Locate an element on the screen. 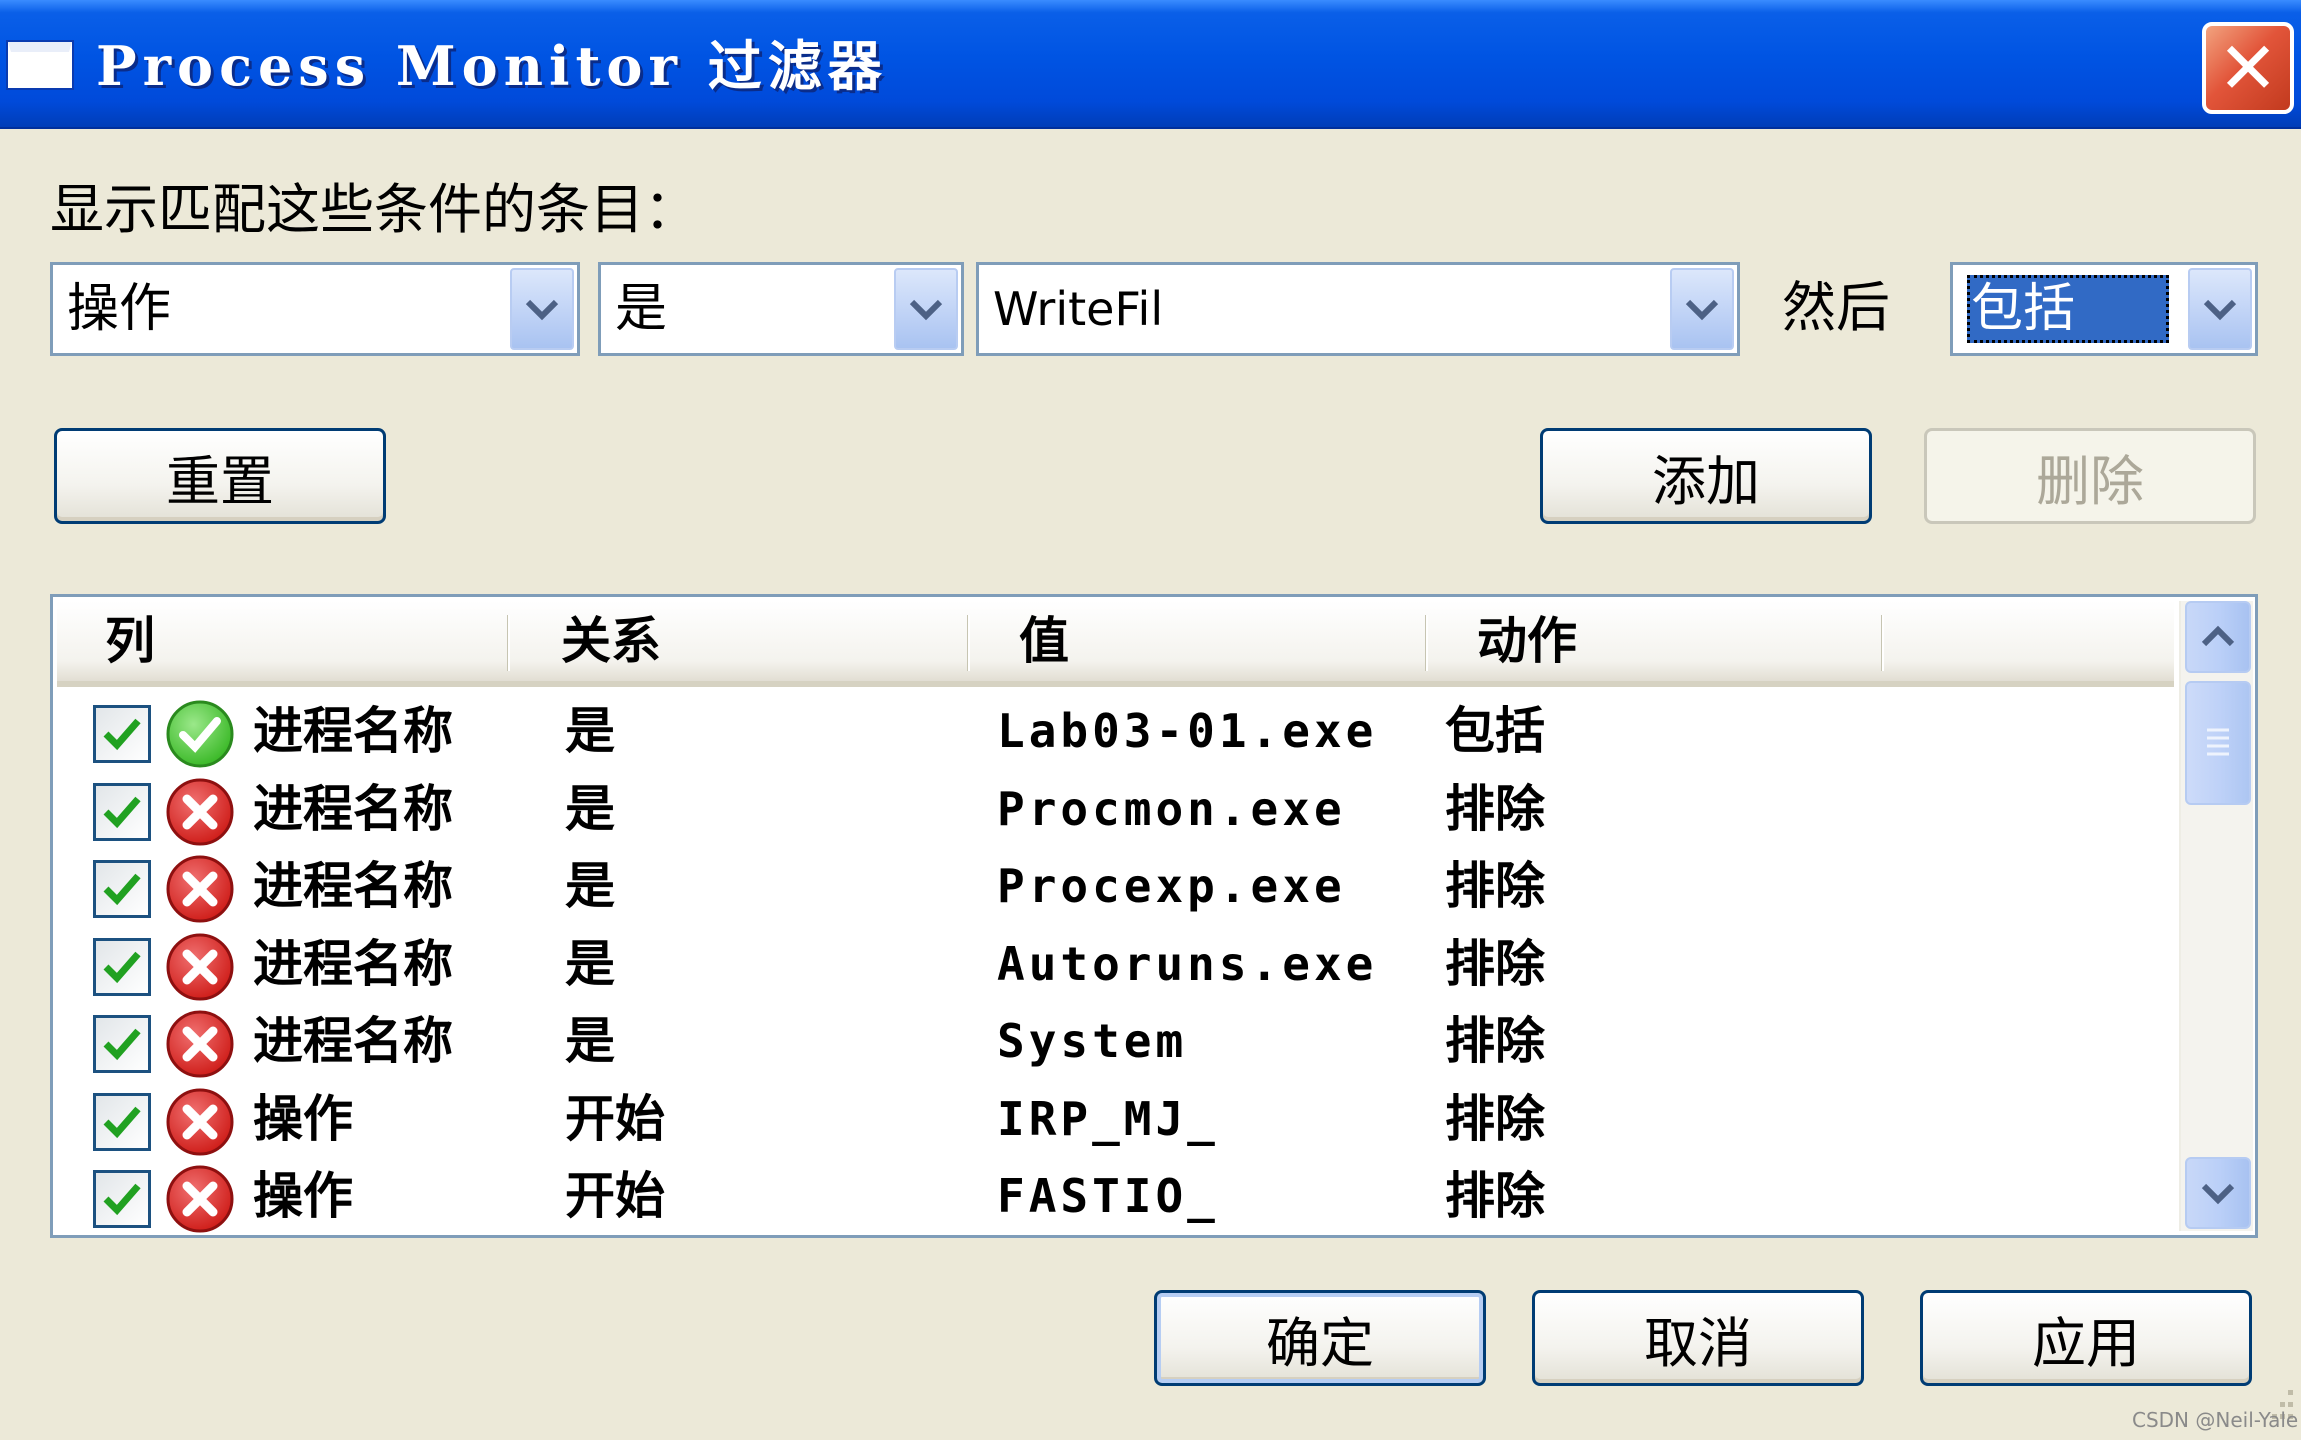 Image resolution: width=2301 pixels, height=1440 pixels. reset-button: 重置 is located at coordinates (220, 476).